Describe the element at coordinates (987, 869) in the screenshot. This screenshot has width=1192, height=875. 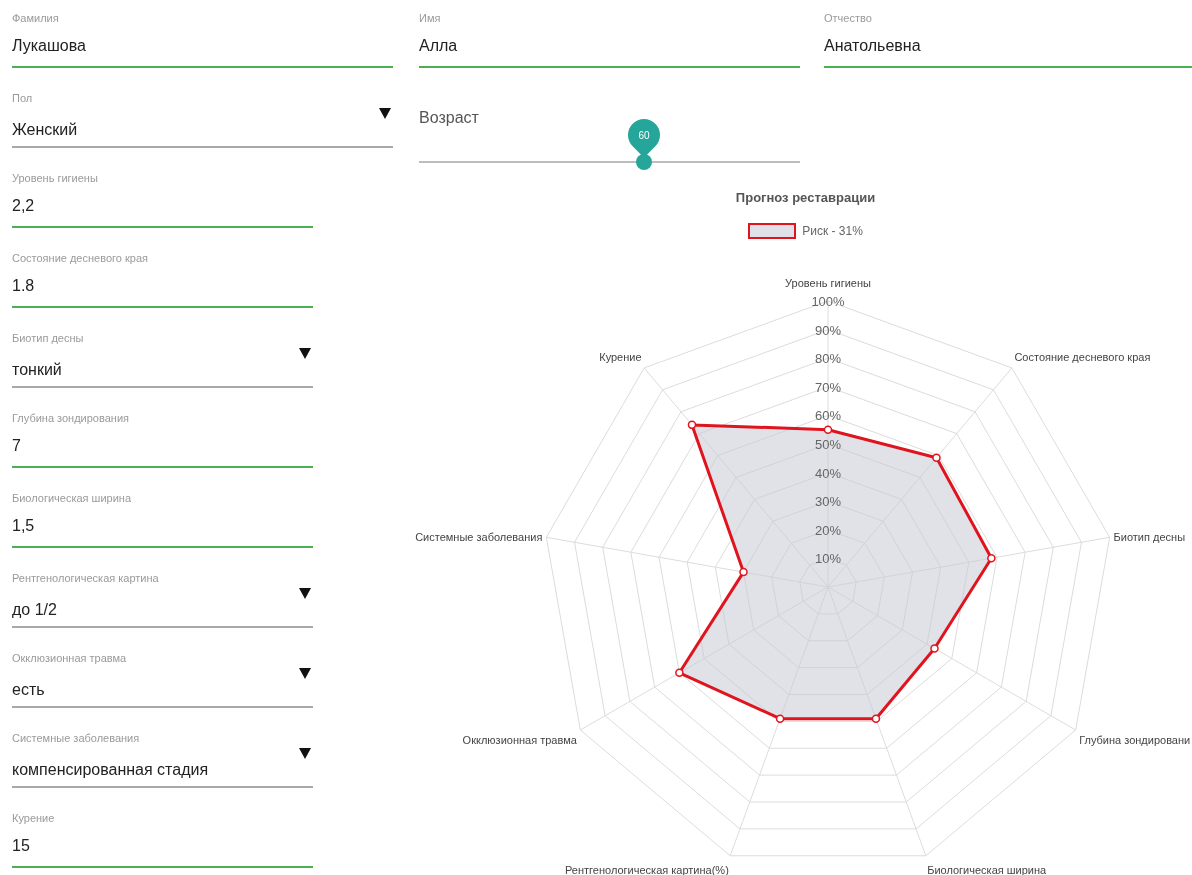
I see `axis-label: Биологическая ширина` at that location.